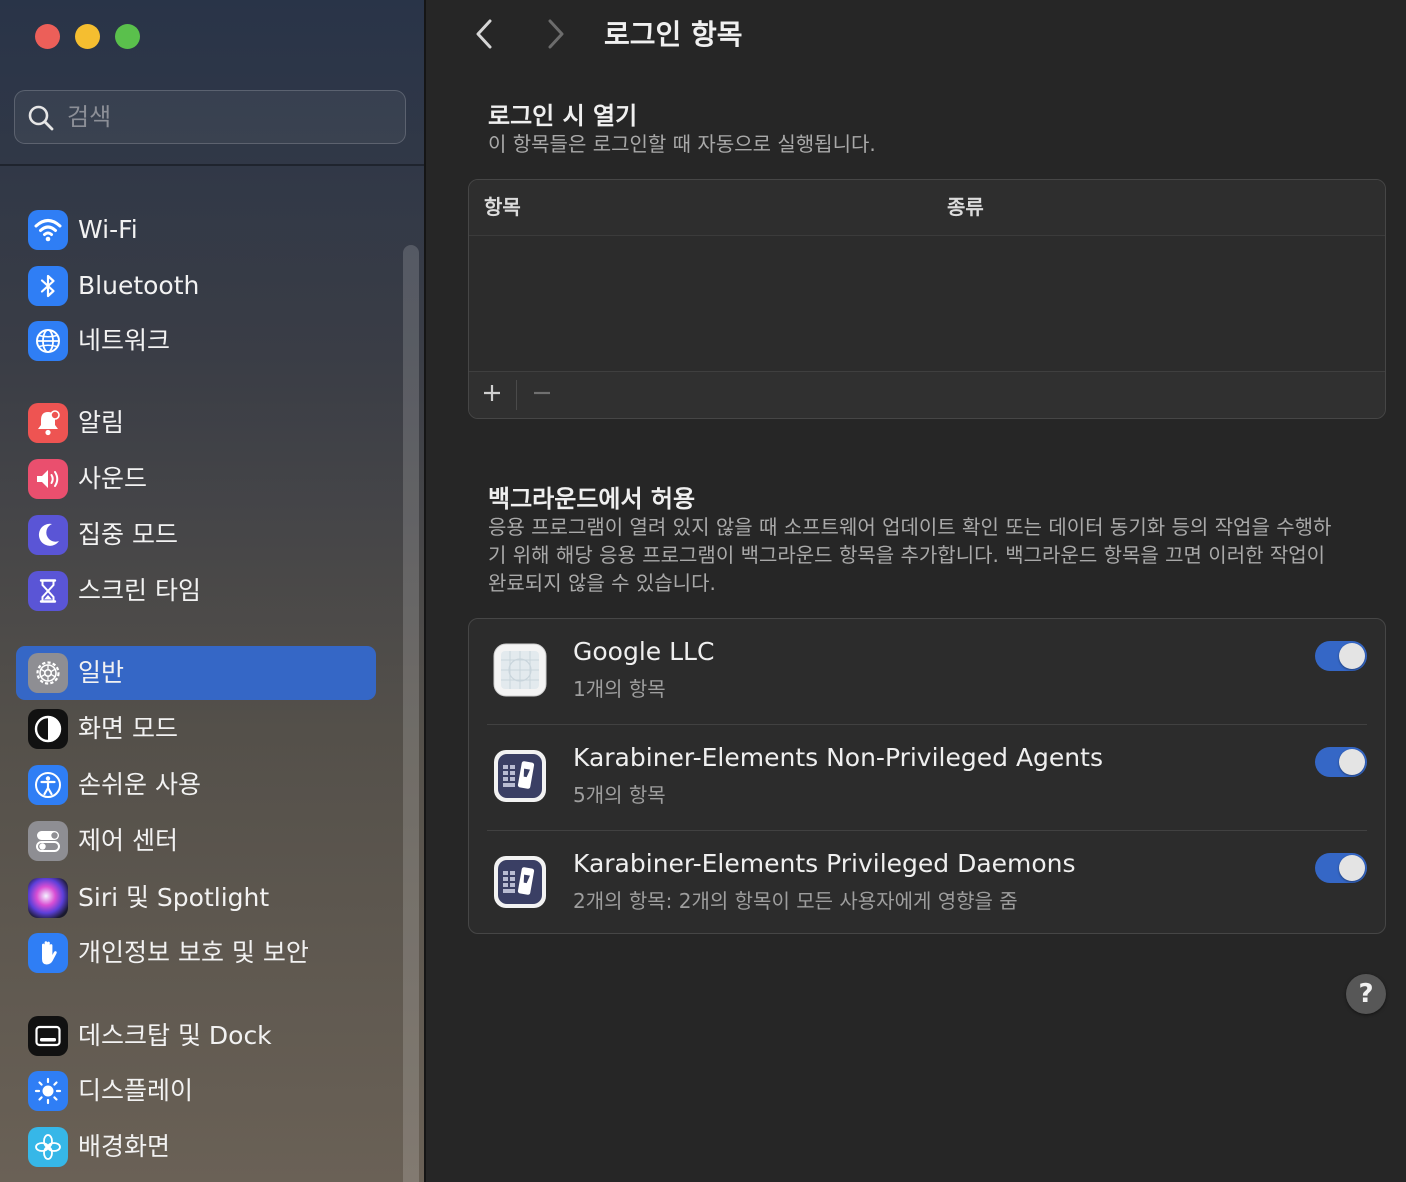 This screenshot has height=1182, width=1406. Describe the element at coordinates (516, 395) in the screenshot. I see `footer-divider` at that location.